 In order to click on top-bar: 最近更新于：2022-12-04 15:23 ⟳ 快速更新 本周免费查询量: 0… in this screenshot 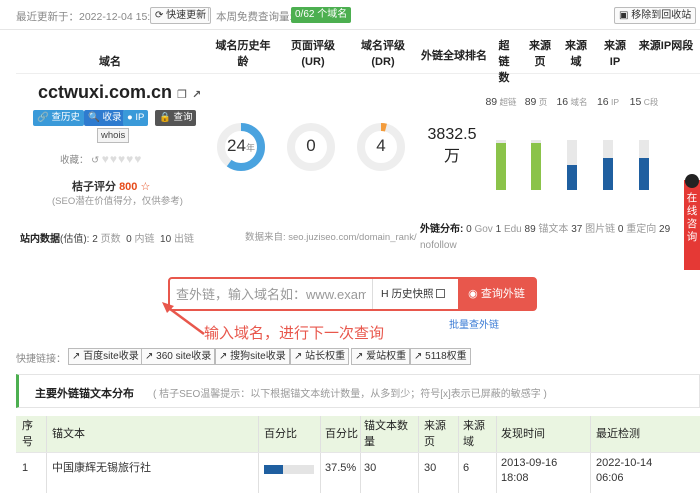, I will do `click(350, 15)`.